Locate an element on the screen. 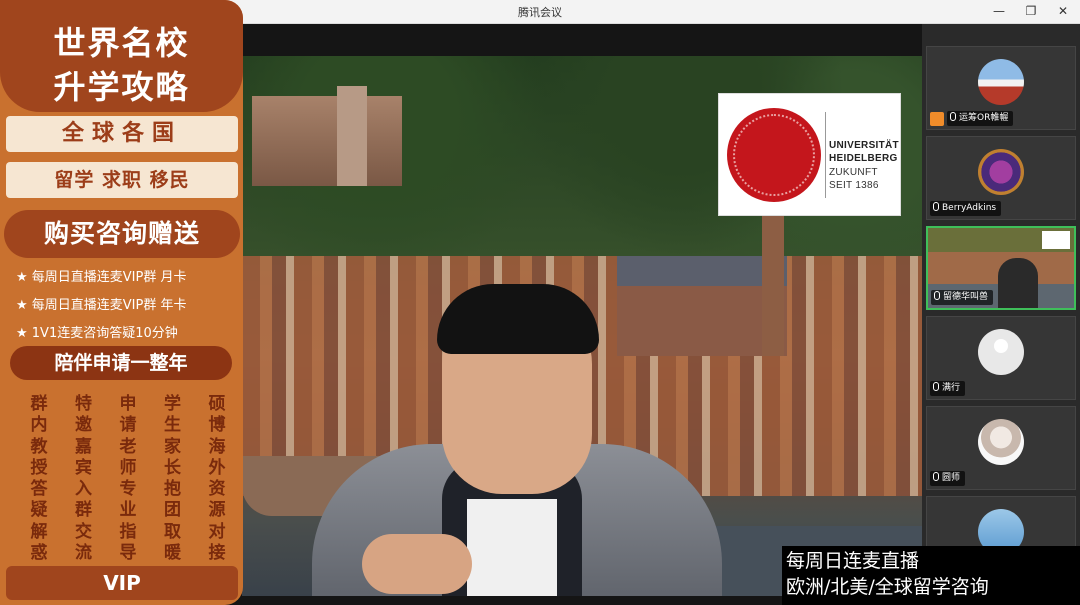 The image size is (1080, 605). logo-line3: ZUKUNFT is located at coordinates (853, 172).